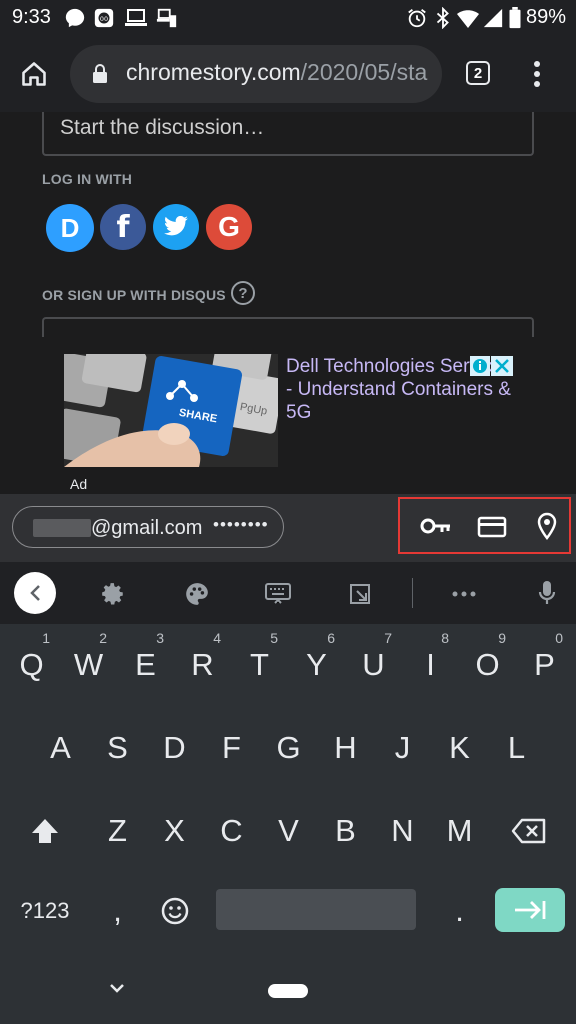  Describe the element at coordinates (288, 327) in the screenshot. I see `email-signup-input` at that location.